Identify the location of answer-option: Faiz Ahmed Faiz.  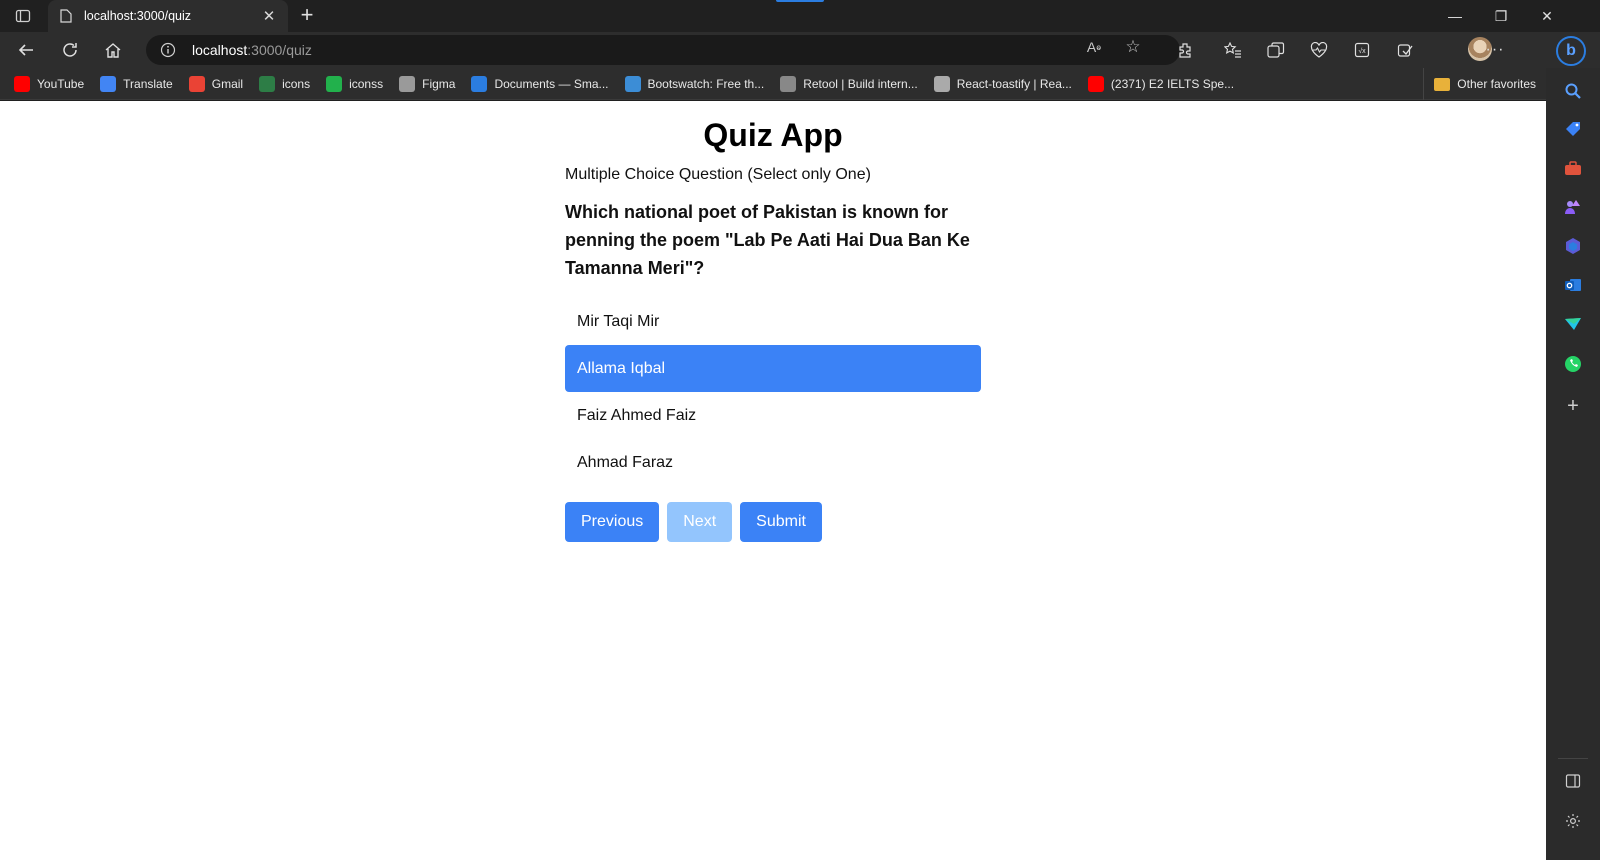
(773, 415).